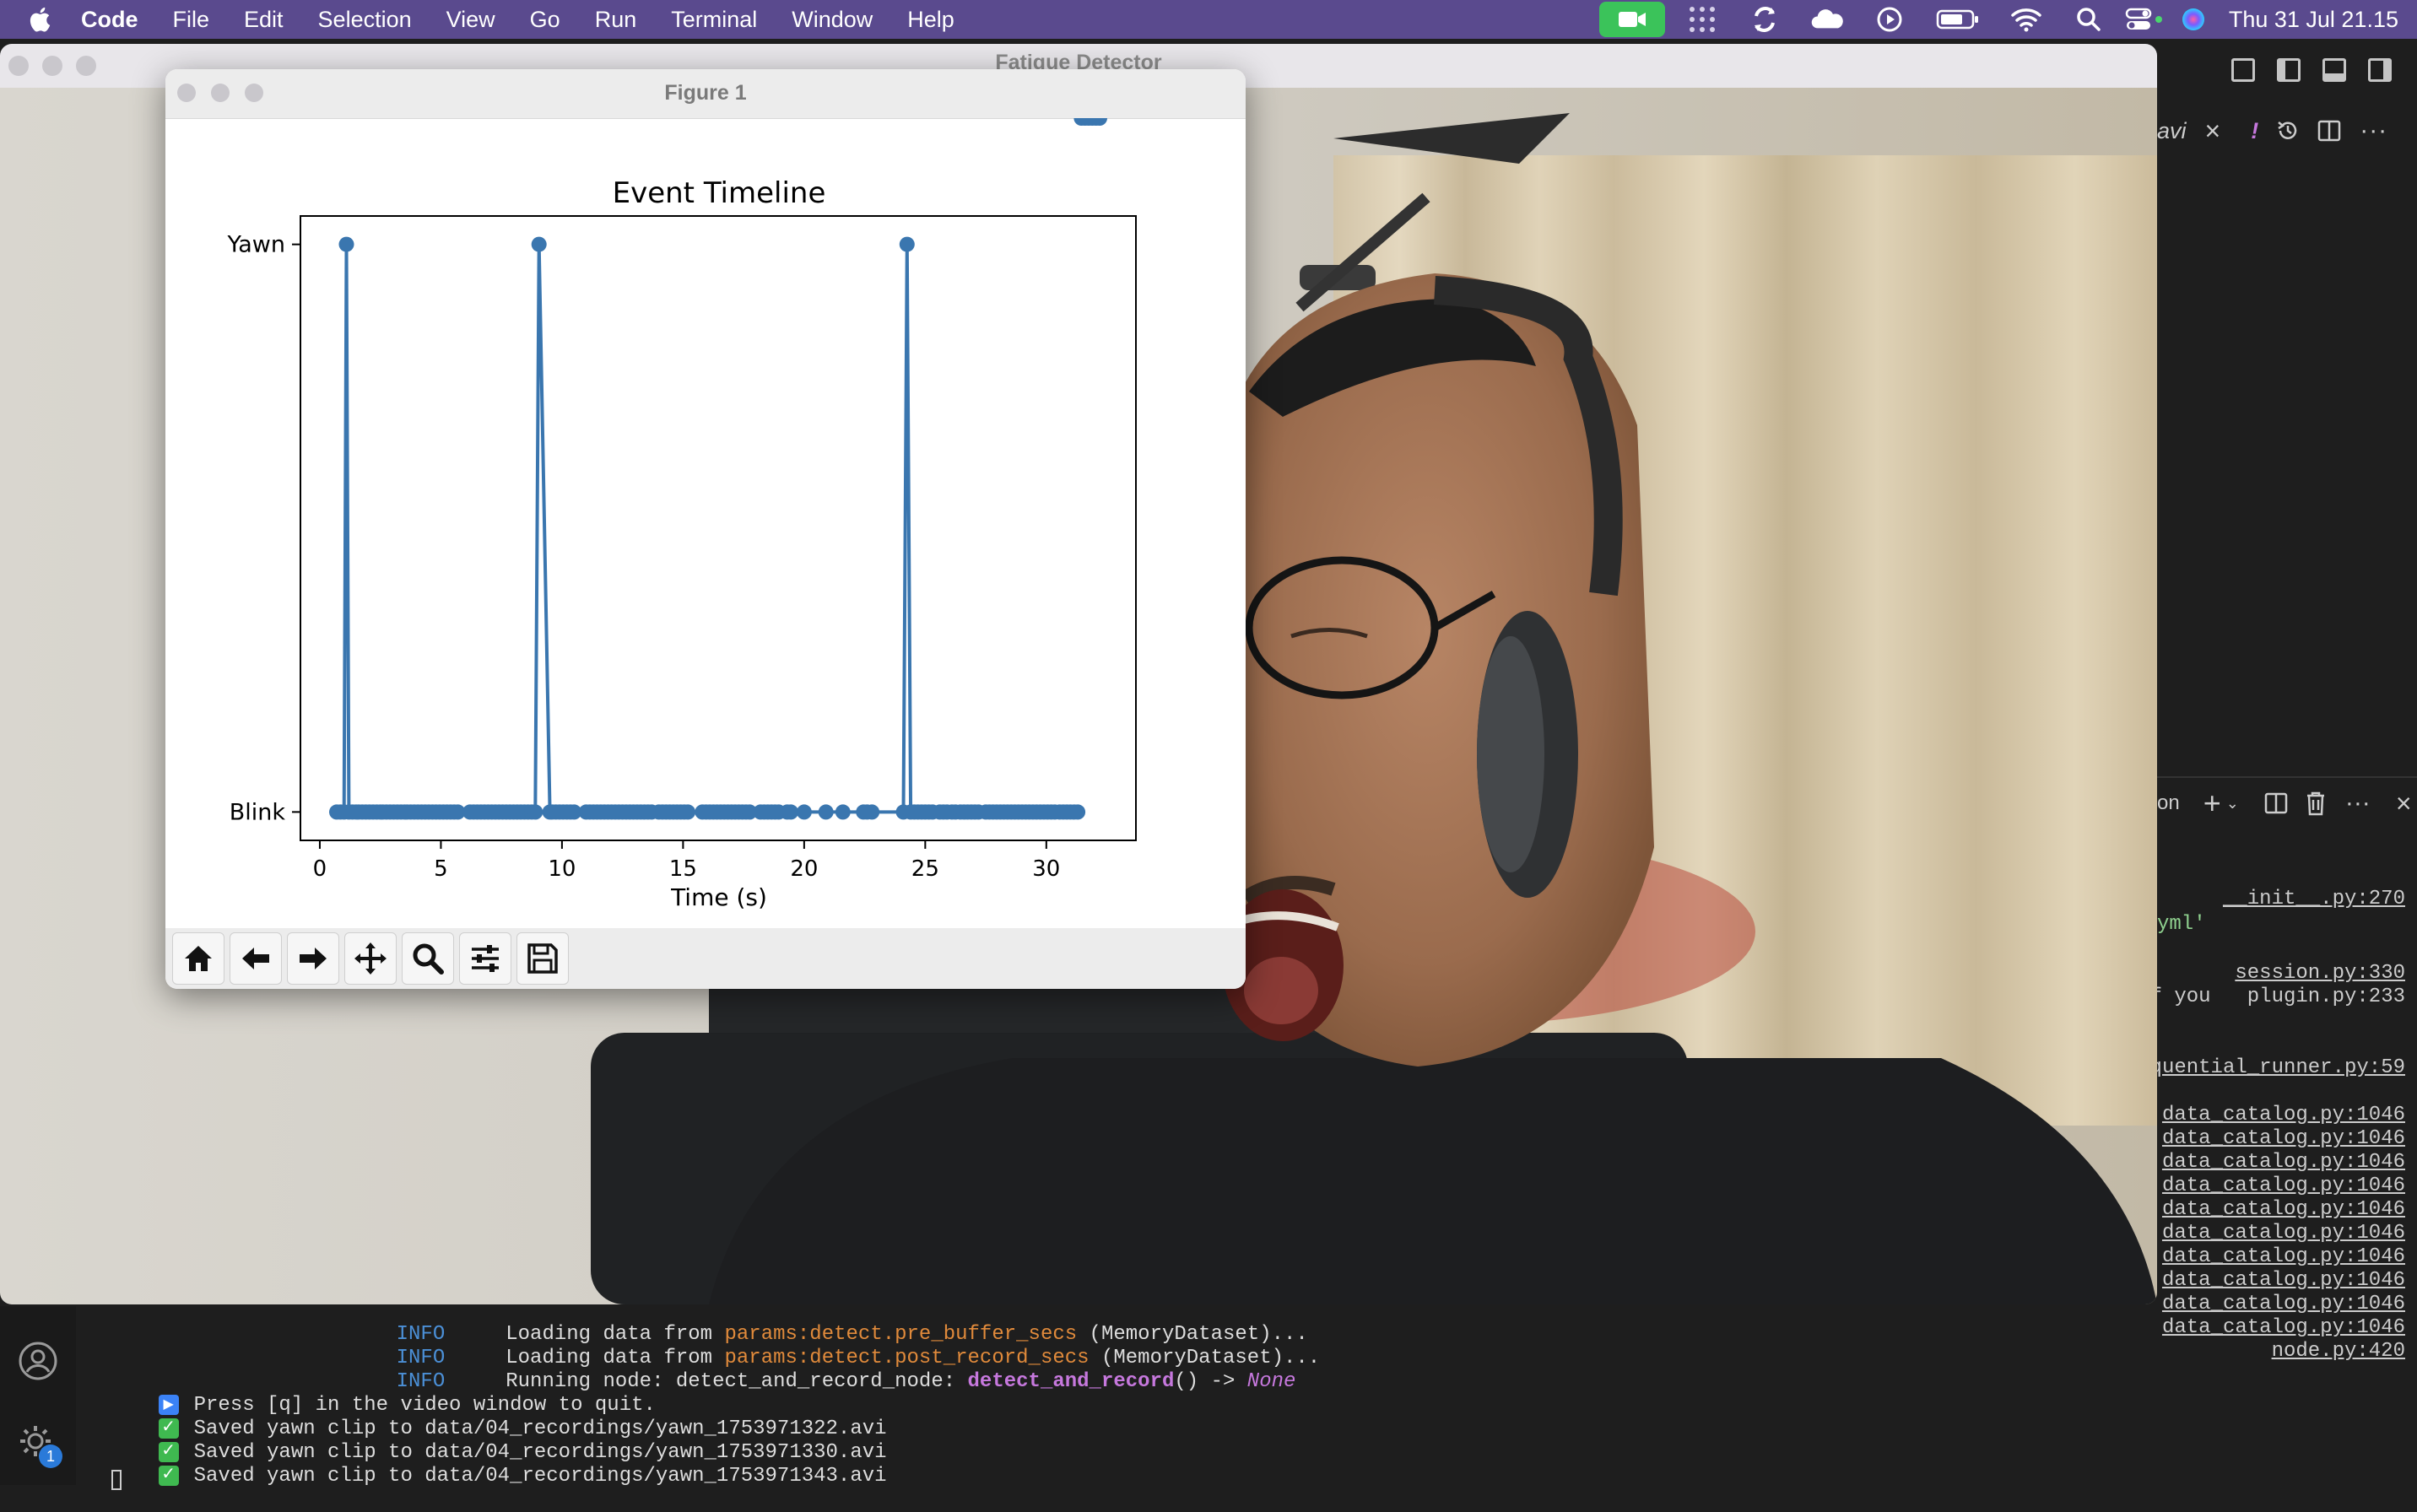 The width and height of the screenshot is (2417, 1512). What do you see at coordinates (2404, 803) in the screenshot?
I see `close-panel-icon: ×` at bounding box center [2404, 803].